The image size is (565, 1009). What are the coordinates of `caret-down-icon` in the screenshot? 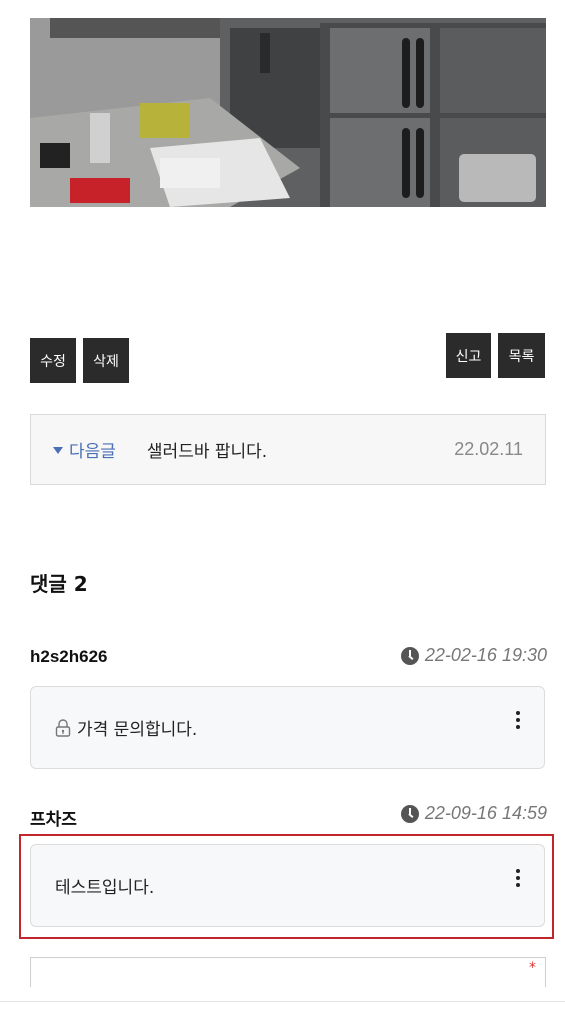 It's located at (58, 450).